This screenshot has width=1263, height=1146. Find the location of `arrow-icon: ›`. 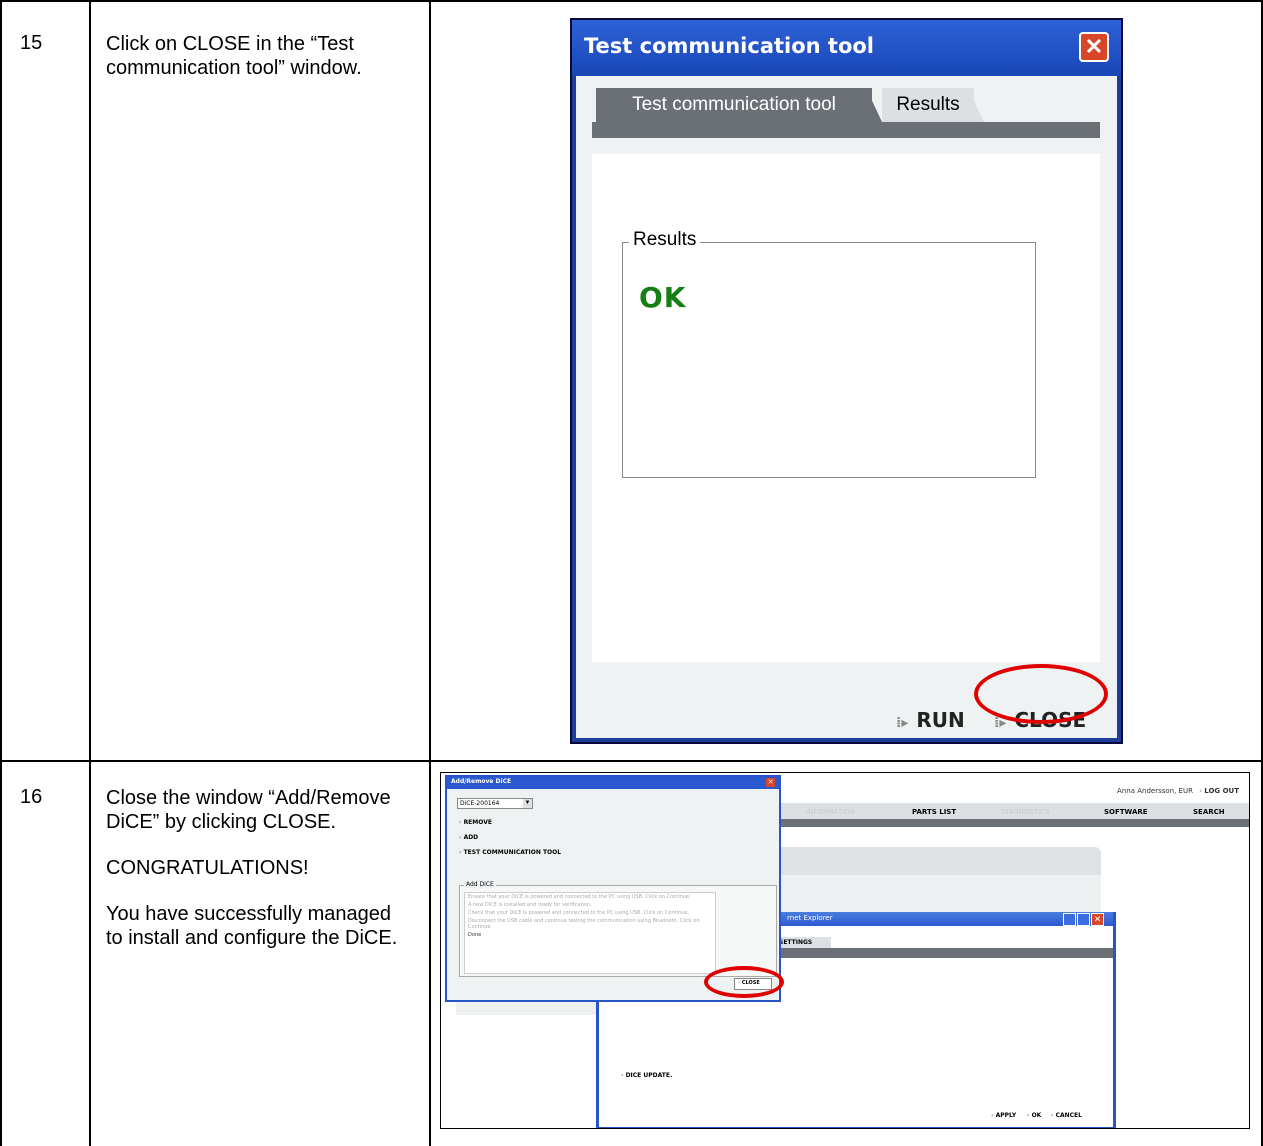

arrow-icon: › is located at coordinates (1200, 791).